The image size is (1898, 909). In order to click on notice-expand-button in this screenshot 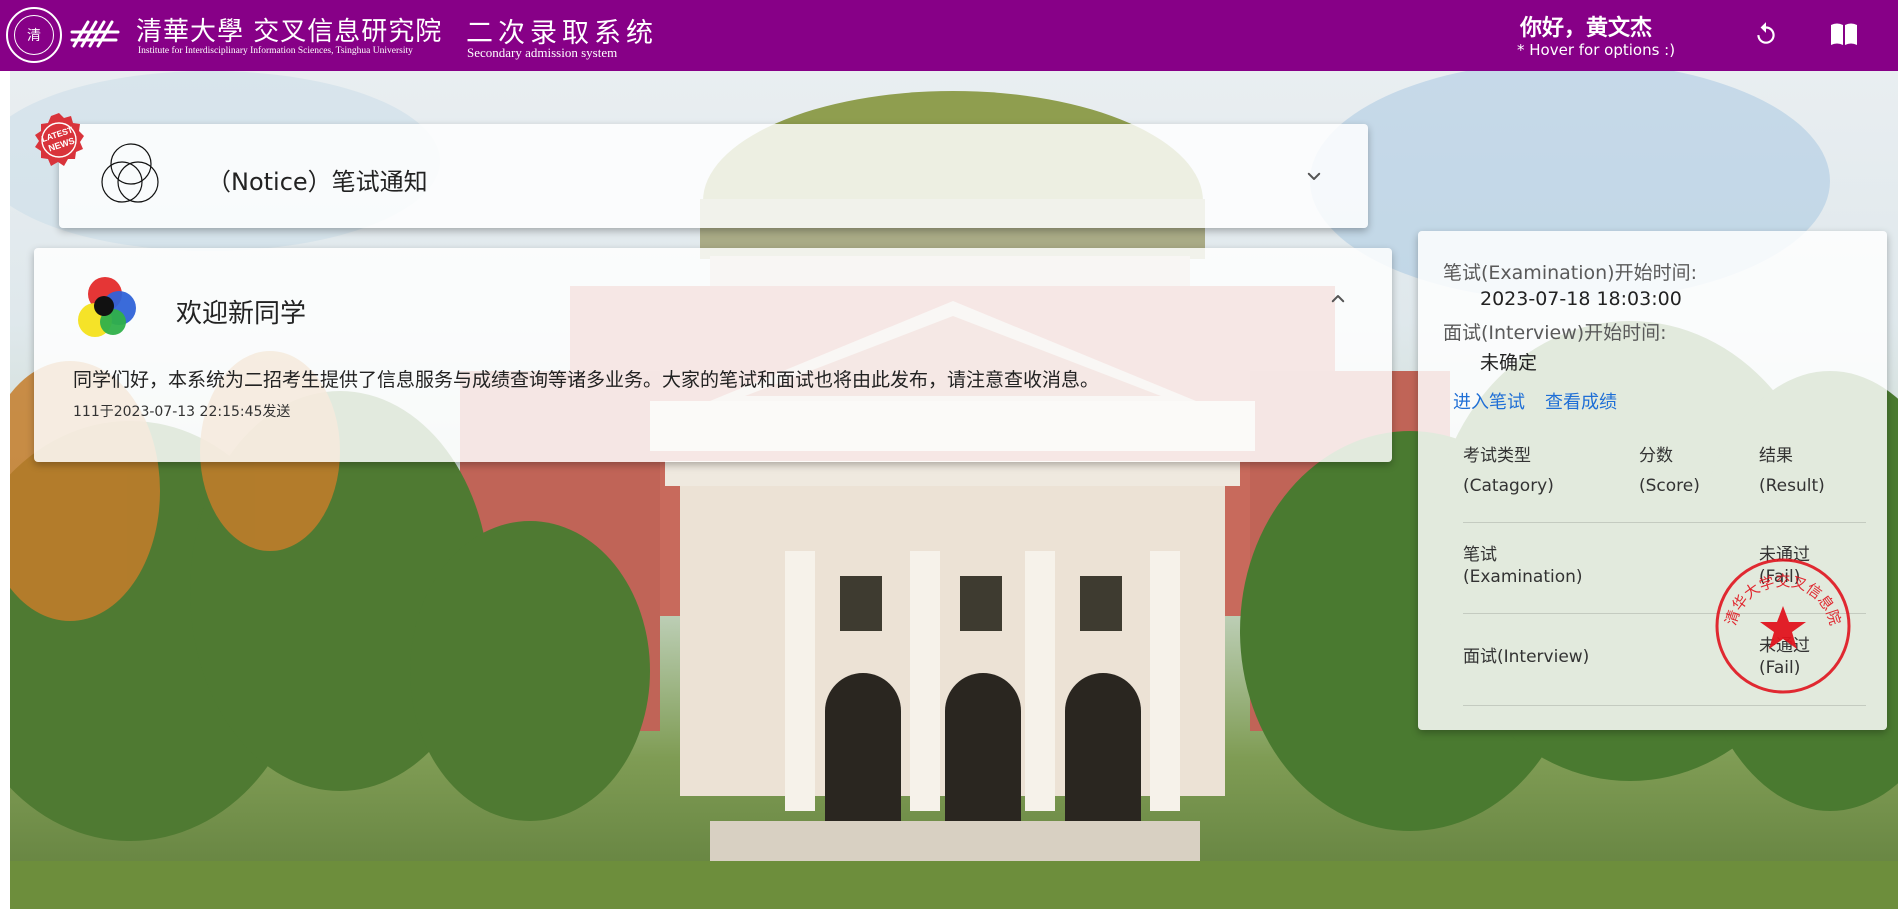, I will do `click(1314, 176)`.